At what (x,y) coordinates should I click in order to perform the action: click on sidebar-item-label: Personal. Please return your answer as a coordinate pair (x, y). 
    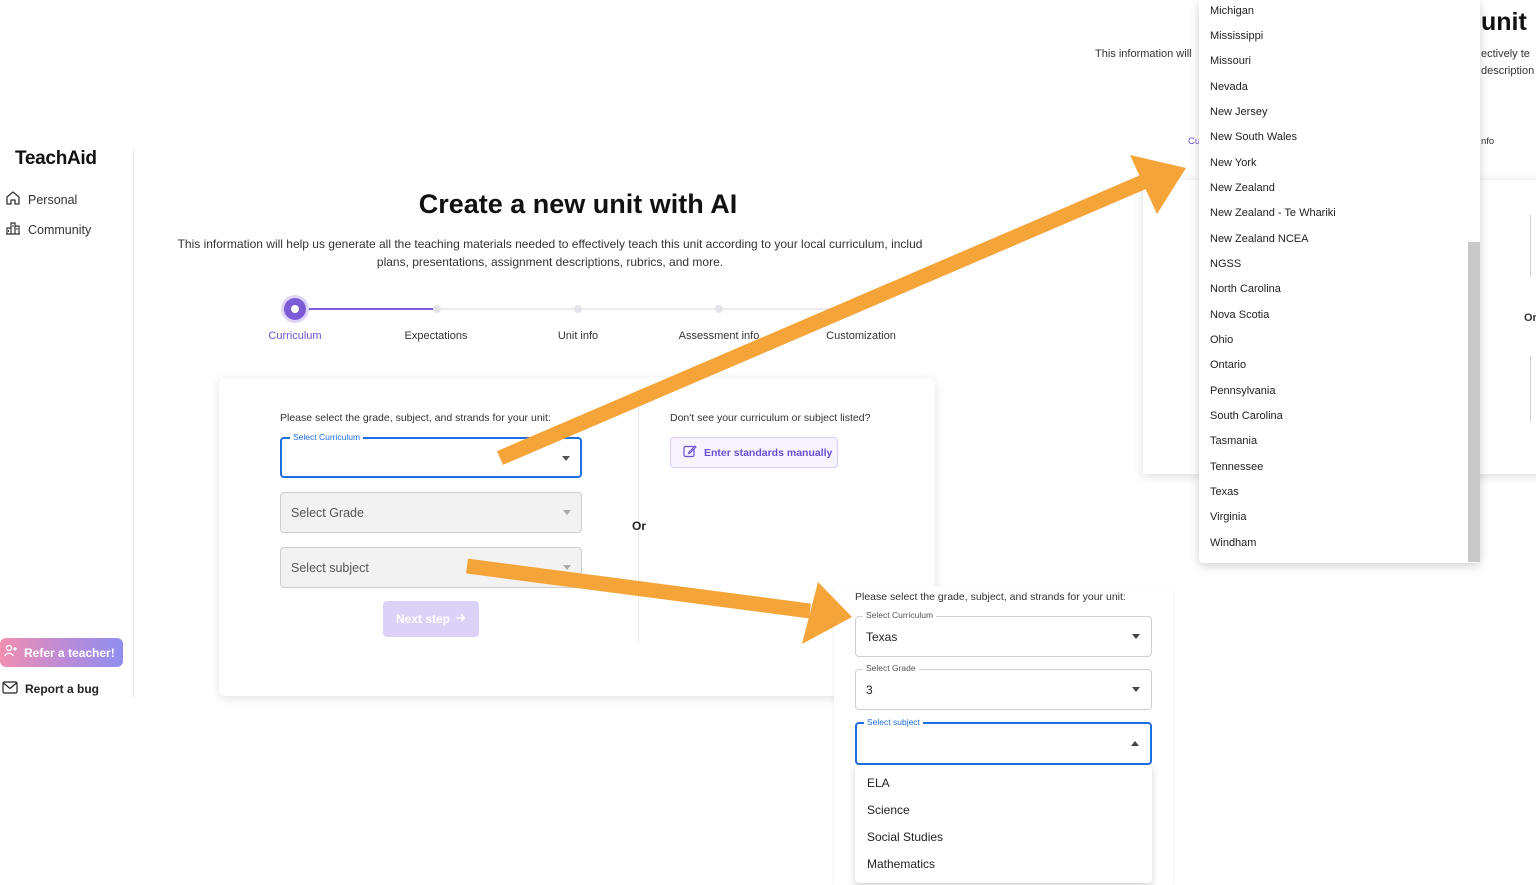
    Looking at the image, I should click on (53, 199).